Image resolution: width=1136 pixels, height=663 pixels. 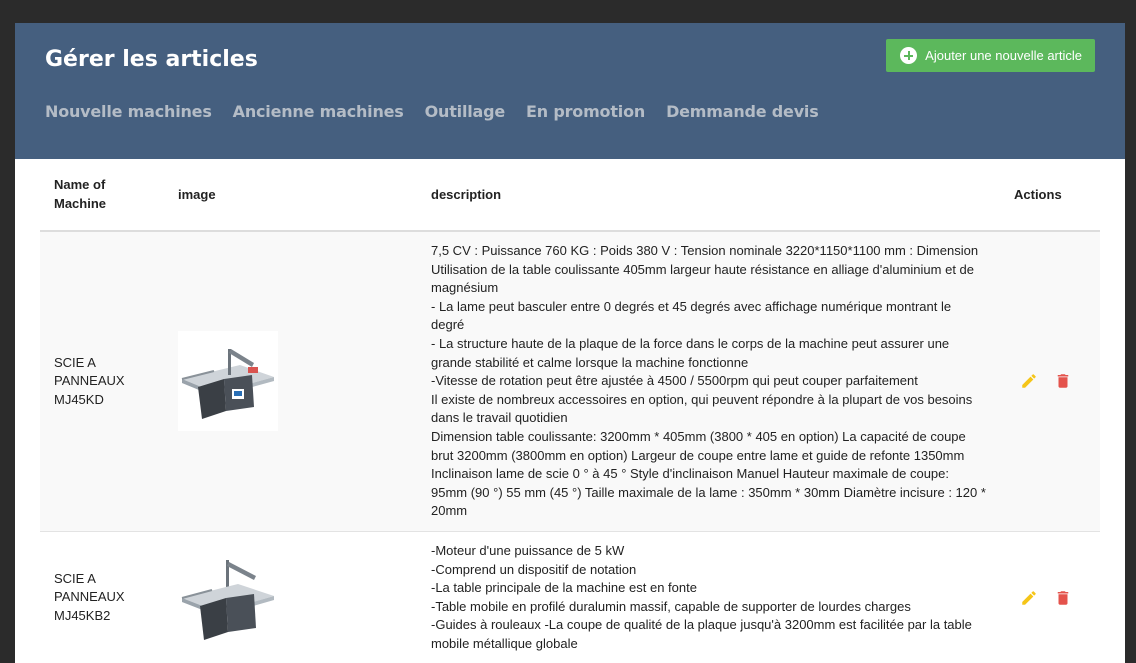 What do you see at coordinates (1050, 195) in the screenshot?
I see `column-header-actions: Actions` at bounding box center [1050, 195].